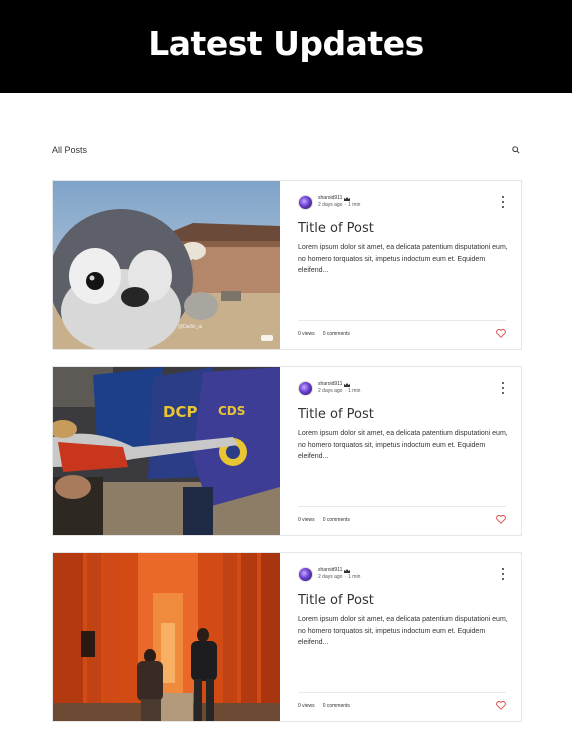  Describe the element at coordinates (166, 265) in the screenshot. I see `post-cover-image: @Dallin_ai` at that location.